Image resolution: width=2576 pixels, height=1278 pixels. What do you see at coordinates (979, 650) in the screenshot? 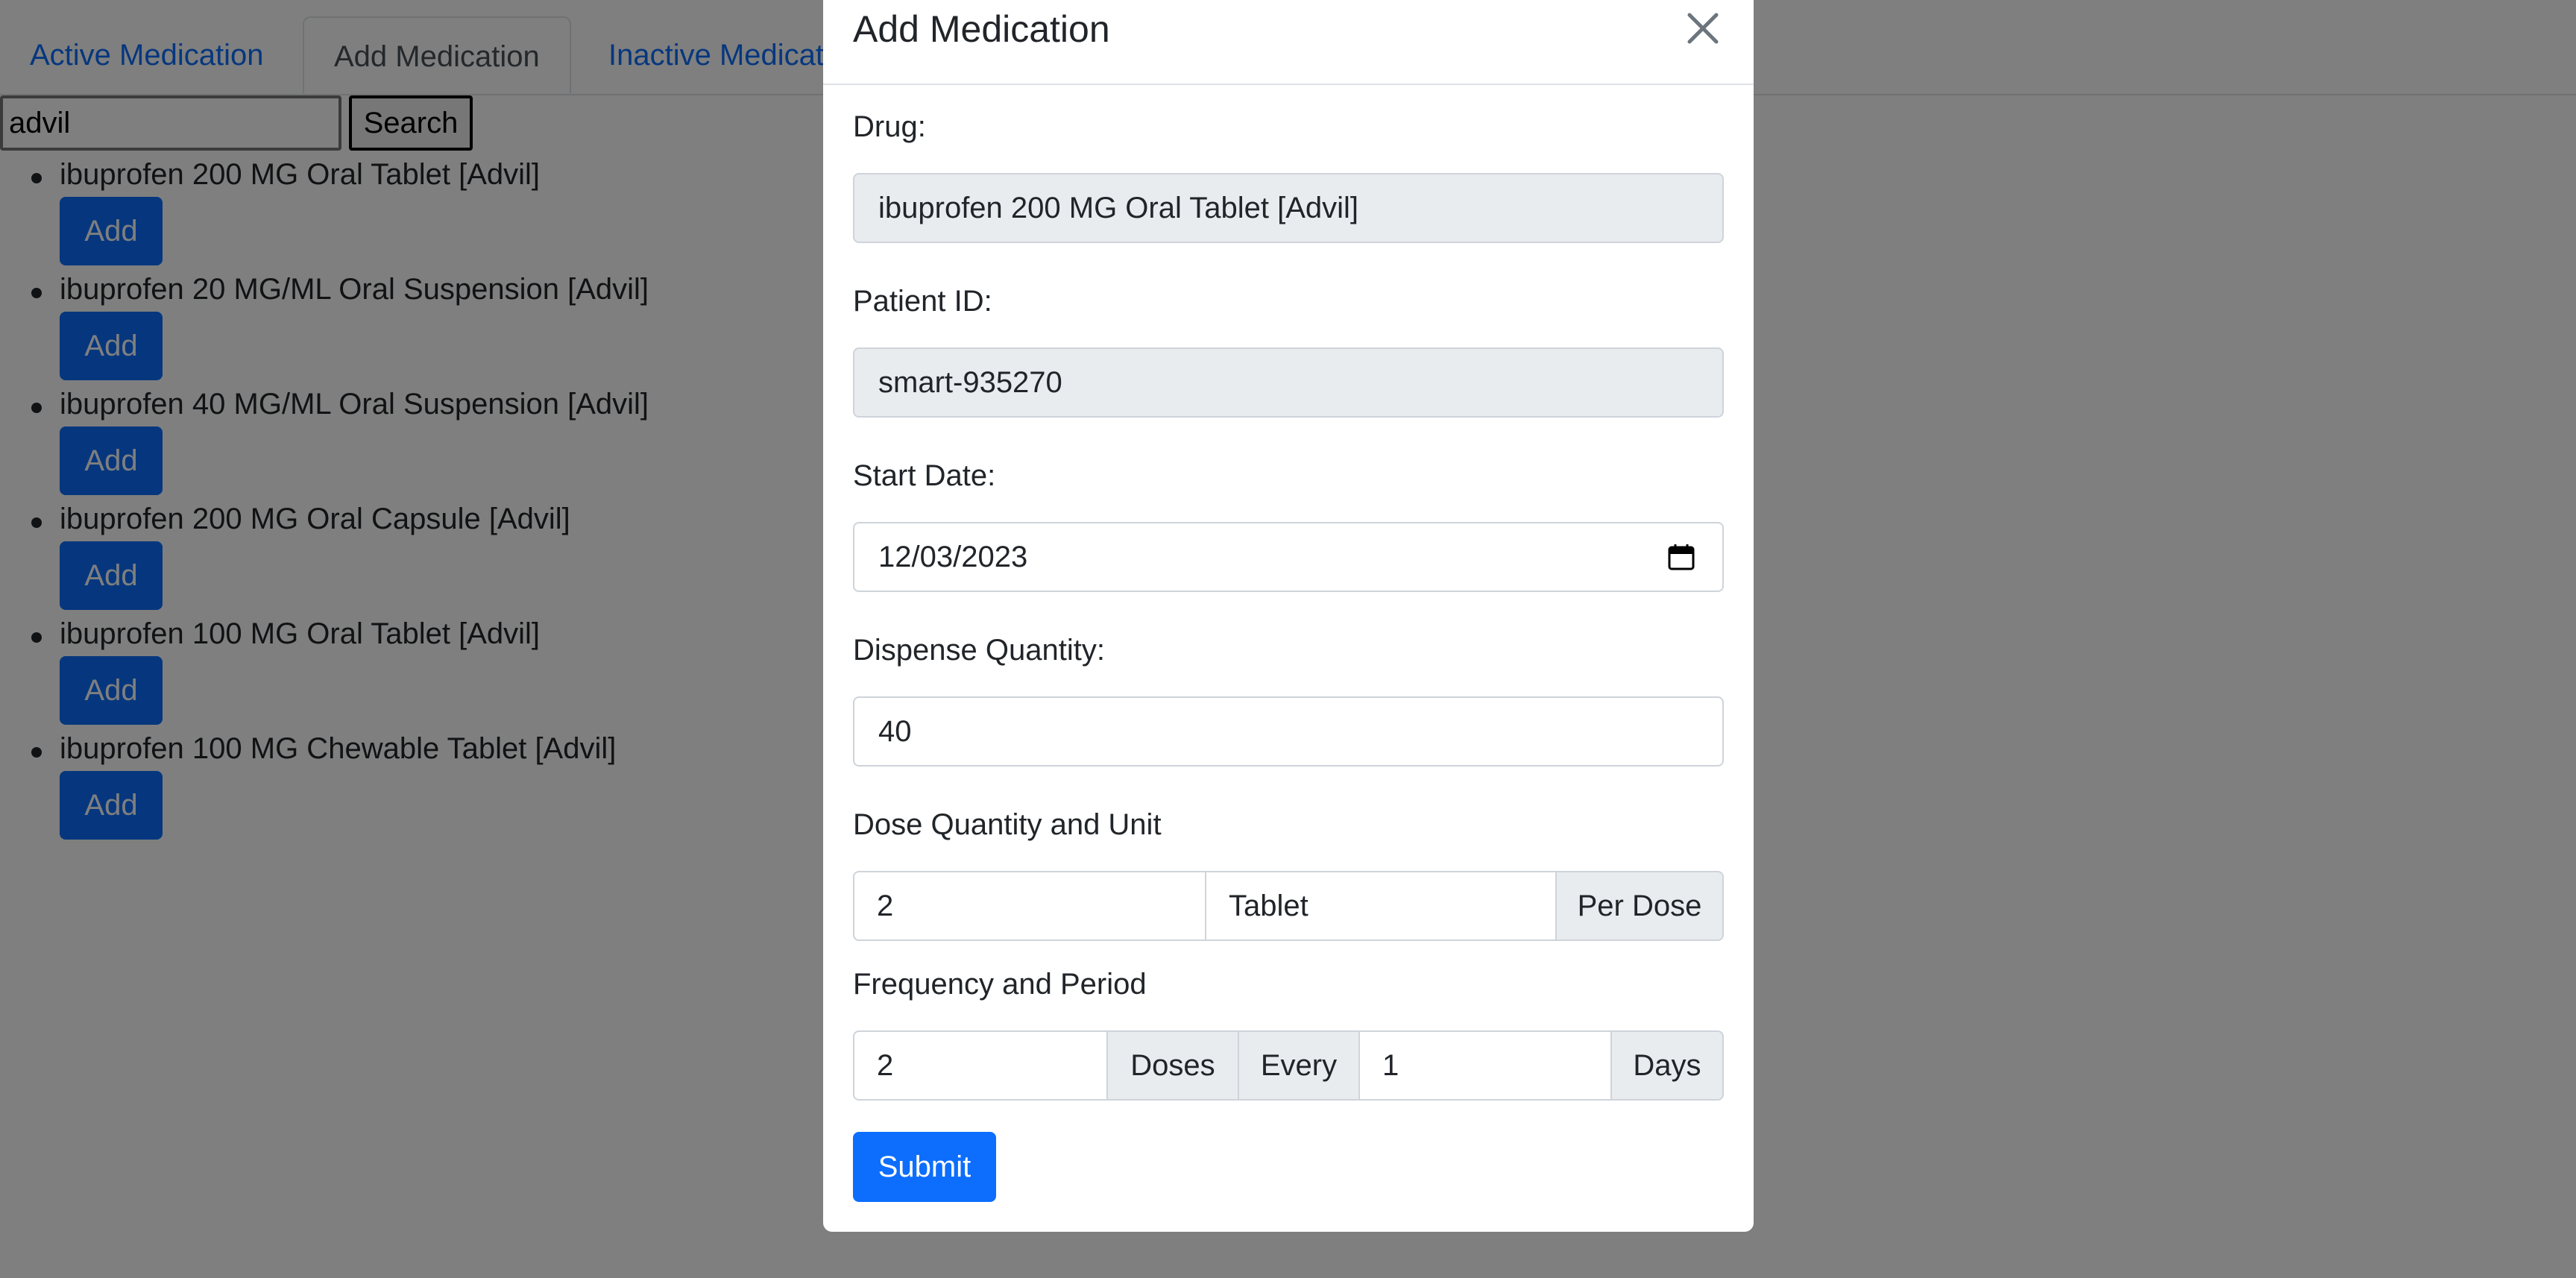
I see `dispense-quantity-label: Dispense Quantity:` at bounding box center [979, 650].